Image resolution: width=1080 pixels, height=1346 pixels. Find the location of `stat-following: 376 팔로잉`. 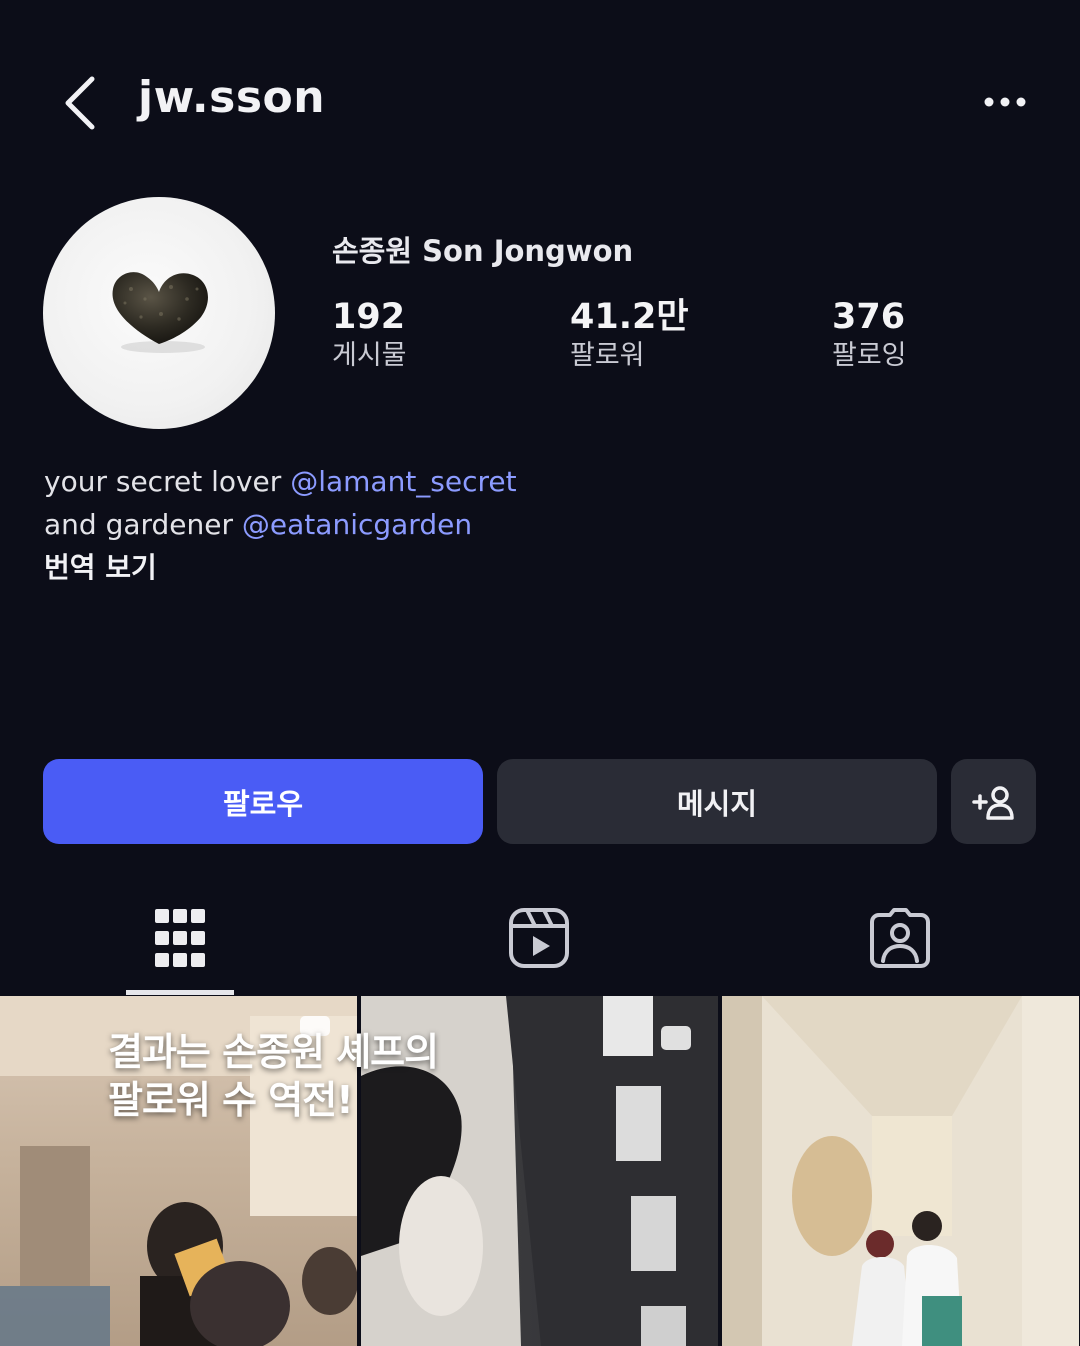

stat-following: 376 팔로잉 is located at coordinates (869, 335).